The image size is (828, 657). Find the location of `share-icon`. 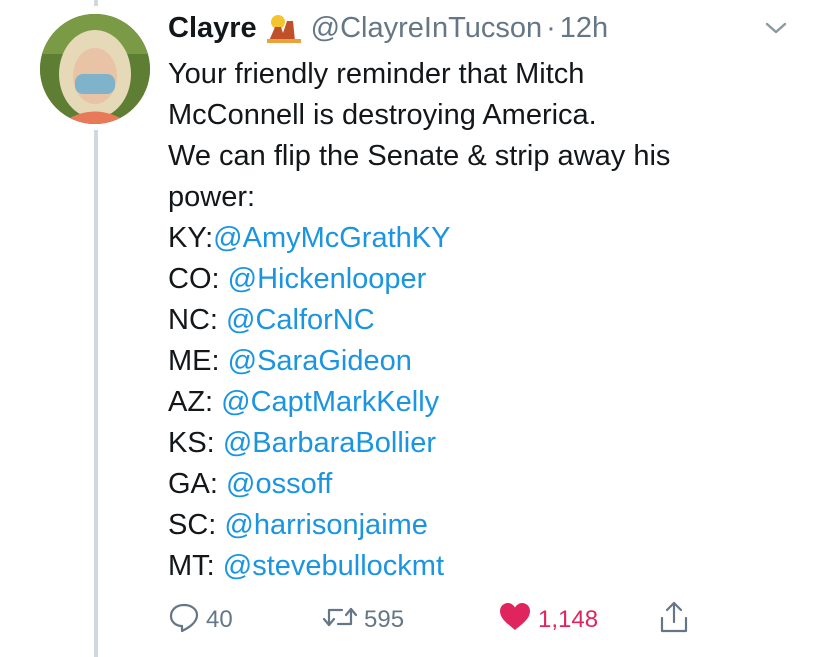

share-icon is located at coordinates (677, 620).